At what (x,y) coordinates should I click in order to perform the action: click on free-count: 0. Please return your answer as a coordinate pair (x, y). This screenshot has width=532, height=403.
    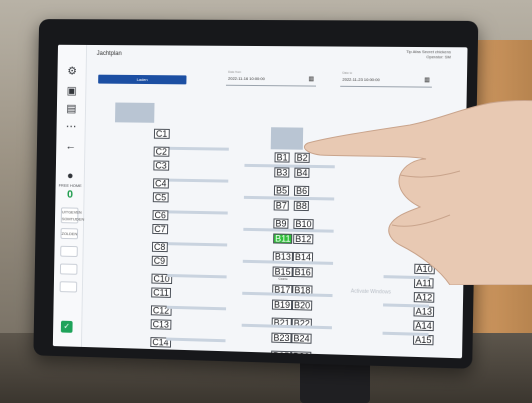
    Looking at the image, I should click on (70, 194).